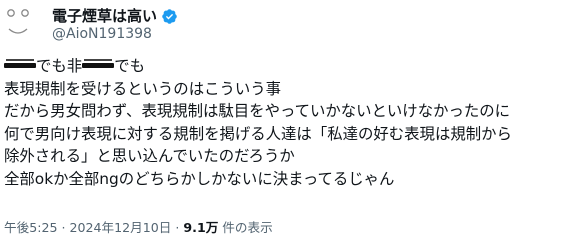 The image size is (580, 251). Describe the element at coordinates (290, 66) in the screenshot. I see `tweet-line-1: でも非 でも` at that location.